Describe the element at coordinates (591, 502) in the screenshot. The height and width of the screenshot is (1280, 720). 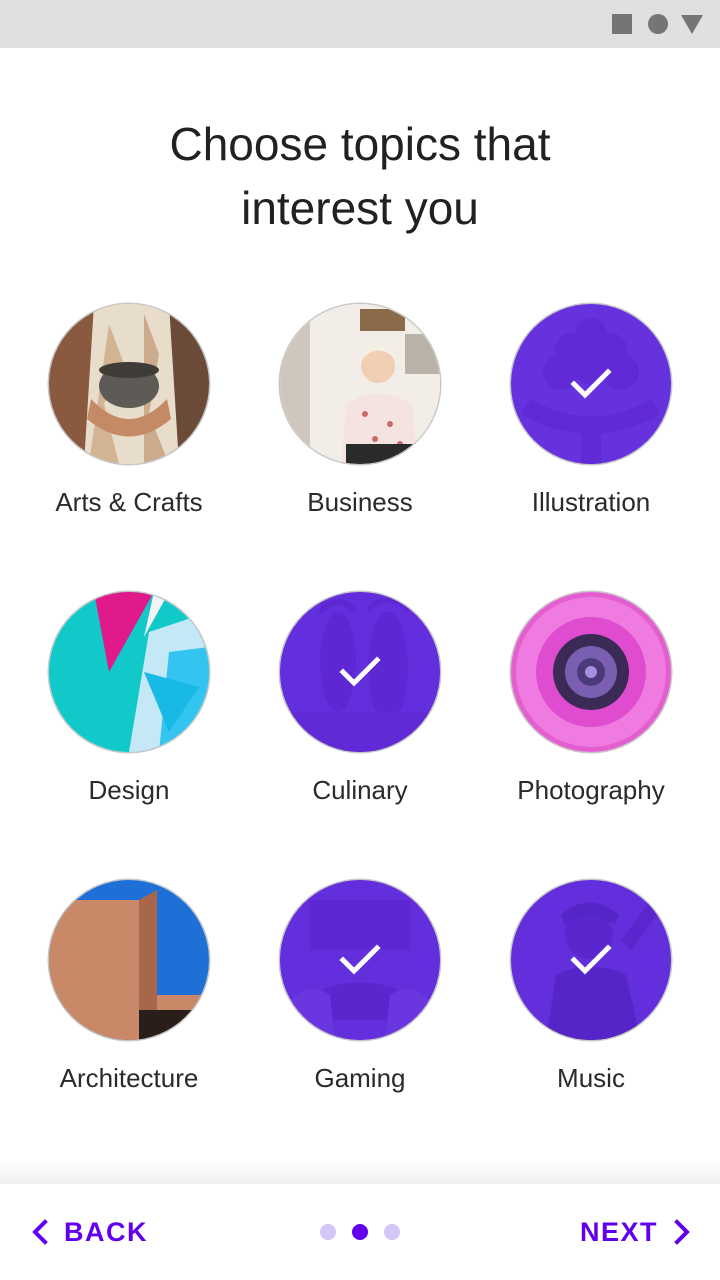
I see `topic-label: Illustration` at that location.